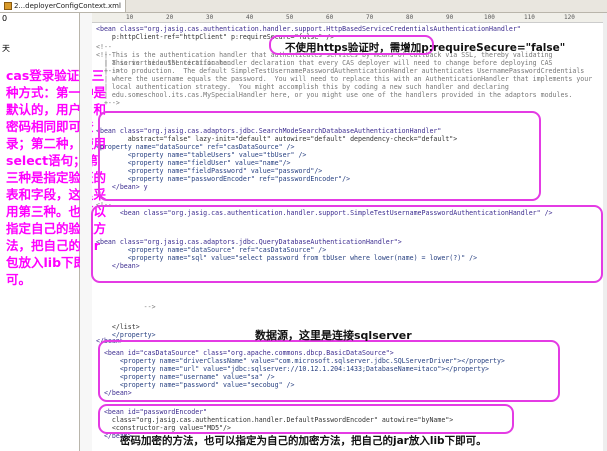 Image resolution: width=607 pixels, height=451 pixels. Describe the element at coordinates (8, 6) in the screenshot. I see `xml-file-icon` at that location.